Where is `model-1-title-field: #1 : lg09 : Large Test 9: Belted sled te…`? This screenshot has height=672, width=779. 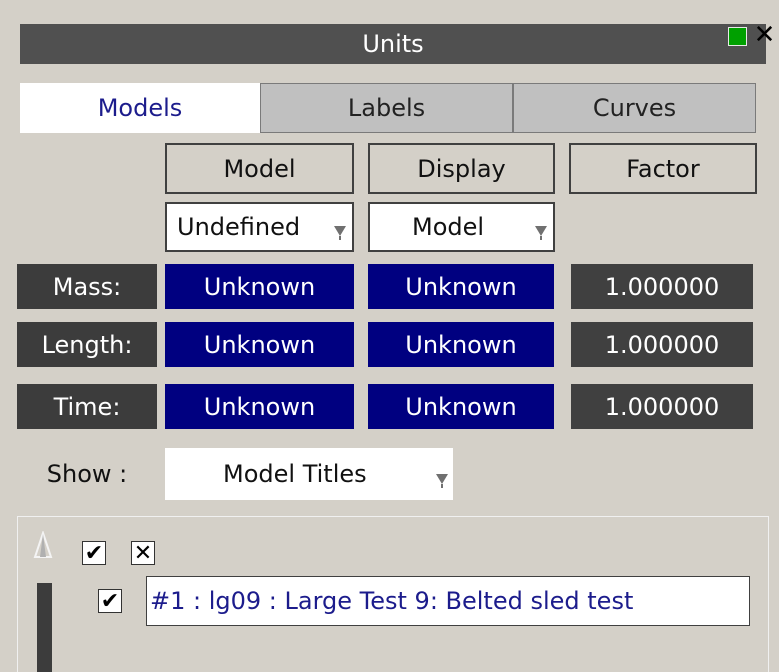
model-1-title-field: #1 : lg09 : Large Test 9: Belted sled te… is located at coordinates (448, 601).